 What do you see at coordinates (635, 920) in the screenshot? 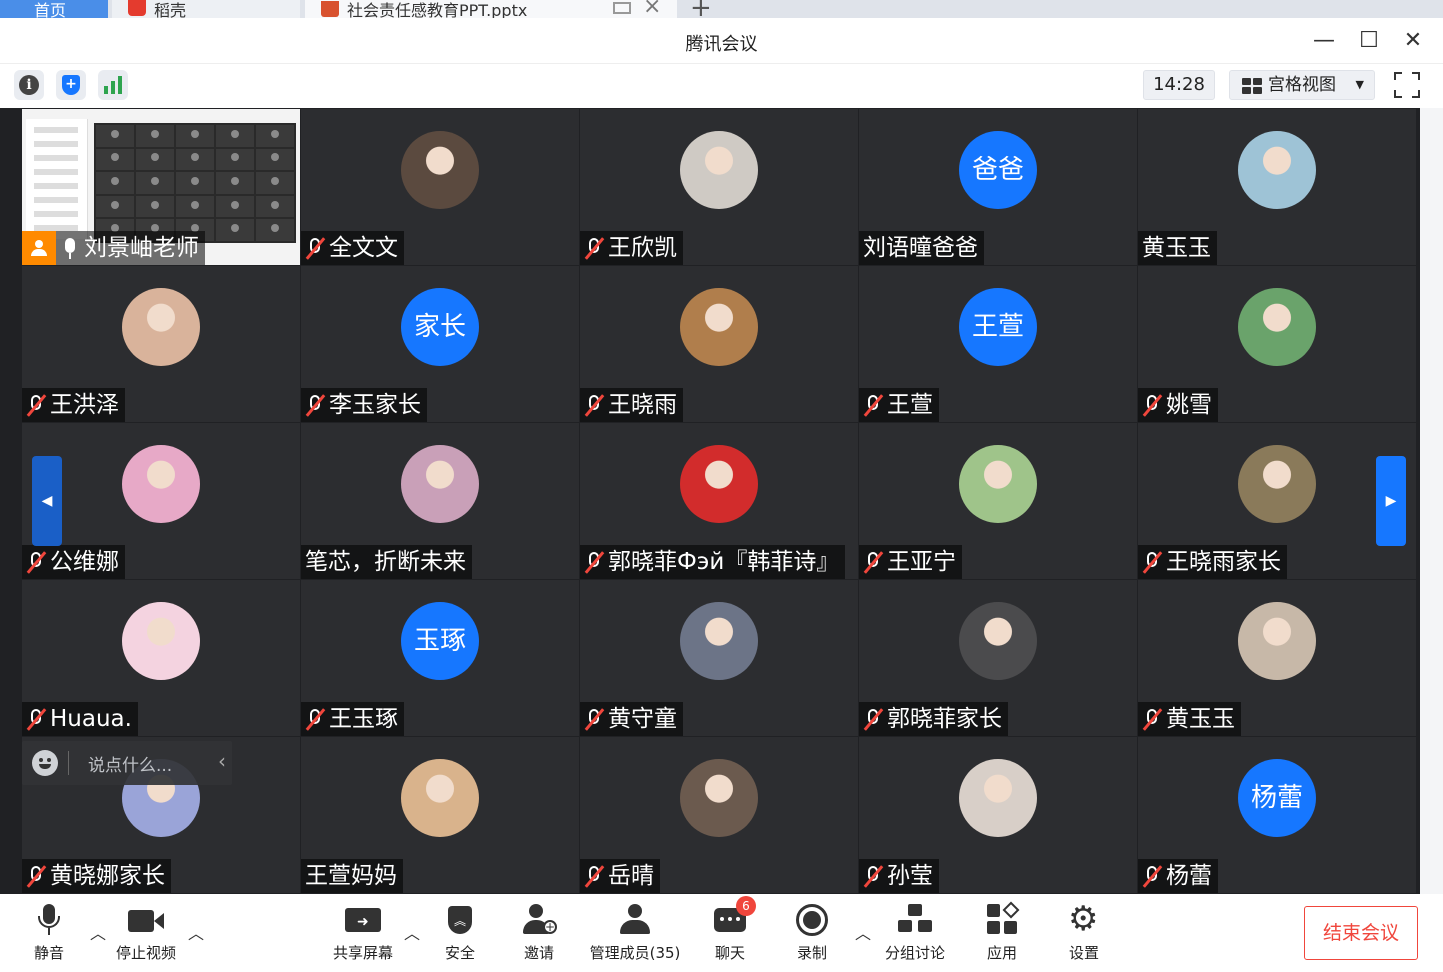
I see `members-icon` at bounding box center [635, 920].